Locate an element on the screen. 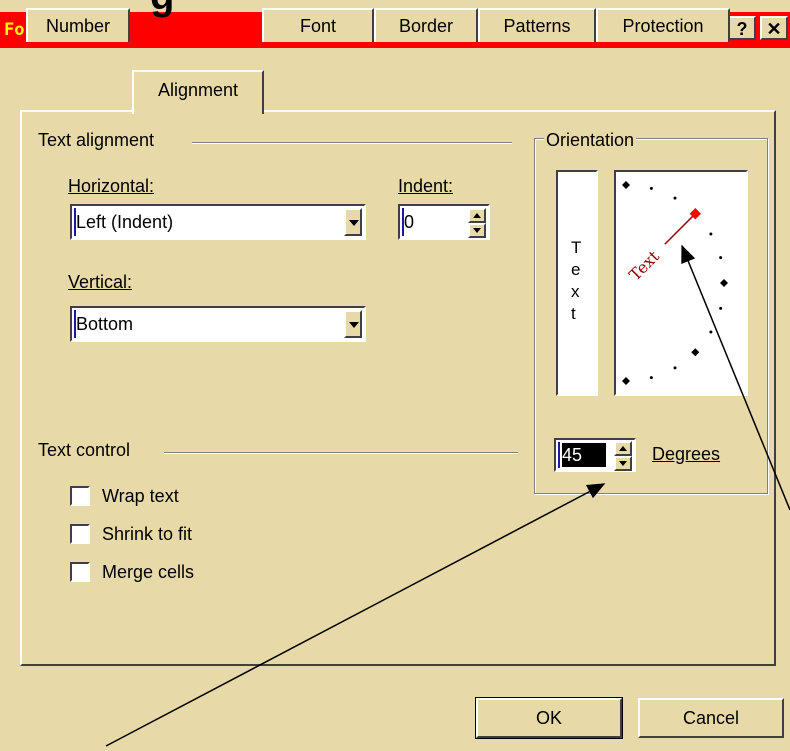 This screenshot has width=790, height=751. vertical-text-option: T e x t is located at coordinates (577, 283).